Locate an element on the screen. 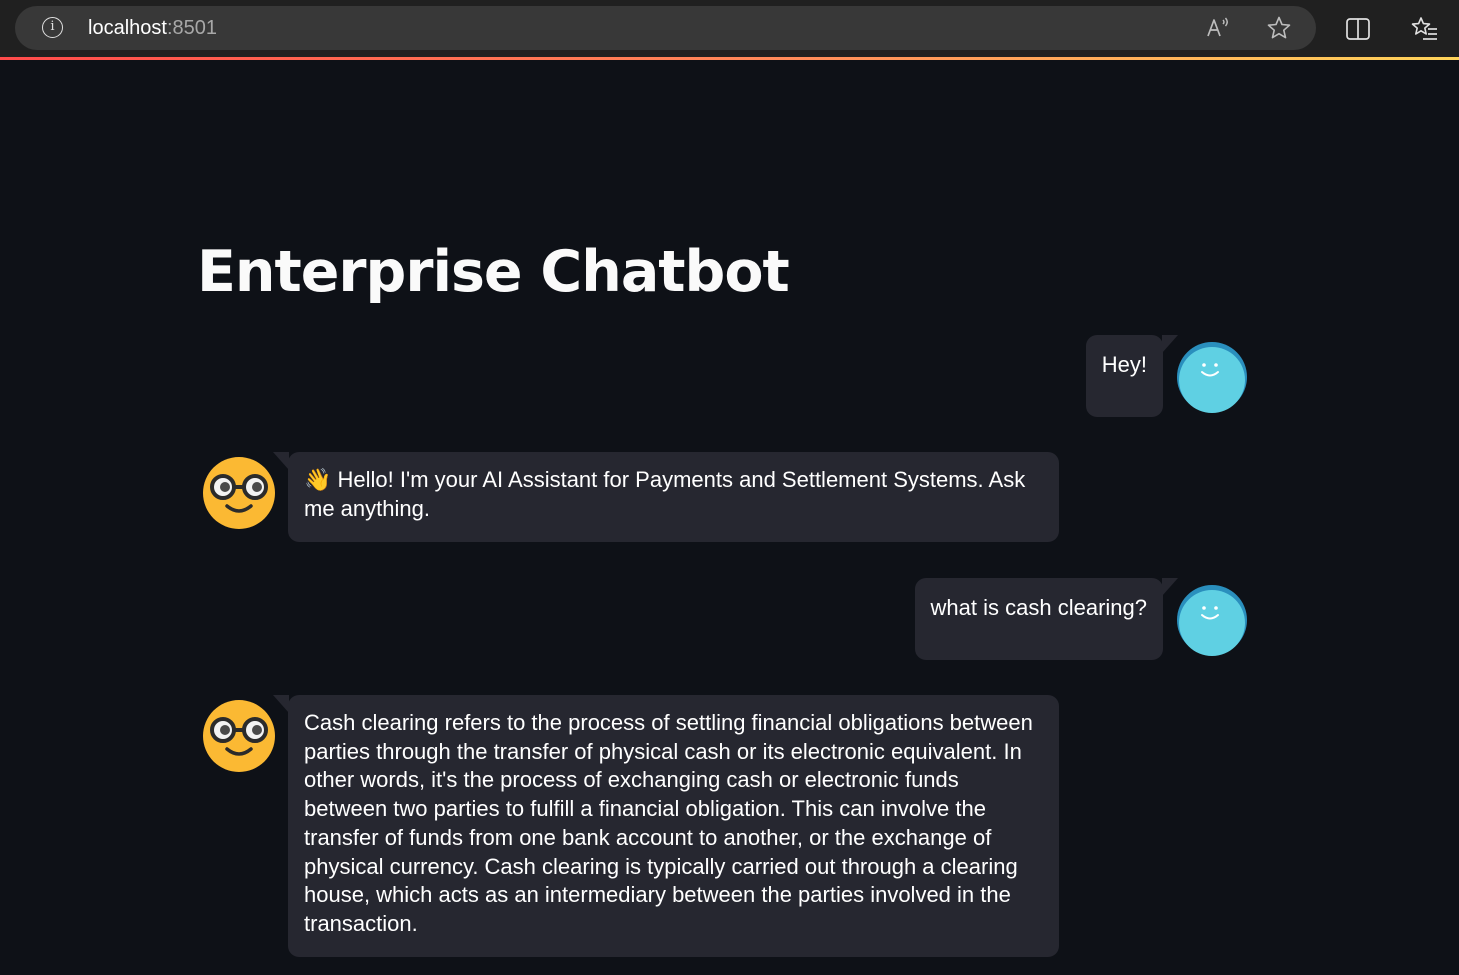 This screenshot has height=975, width=1459. message-bubble: Hey! is located at coordinates (1132, 376).